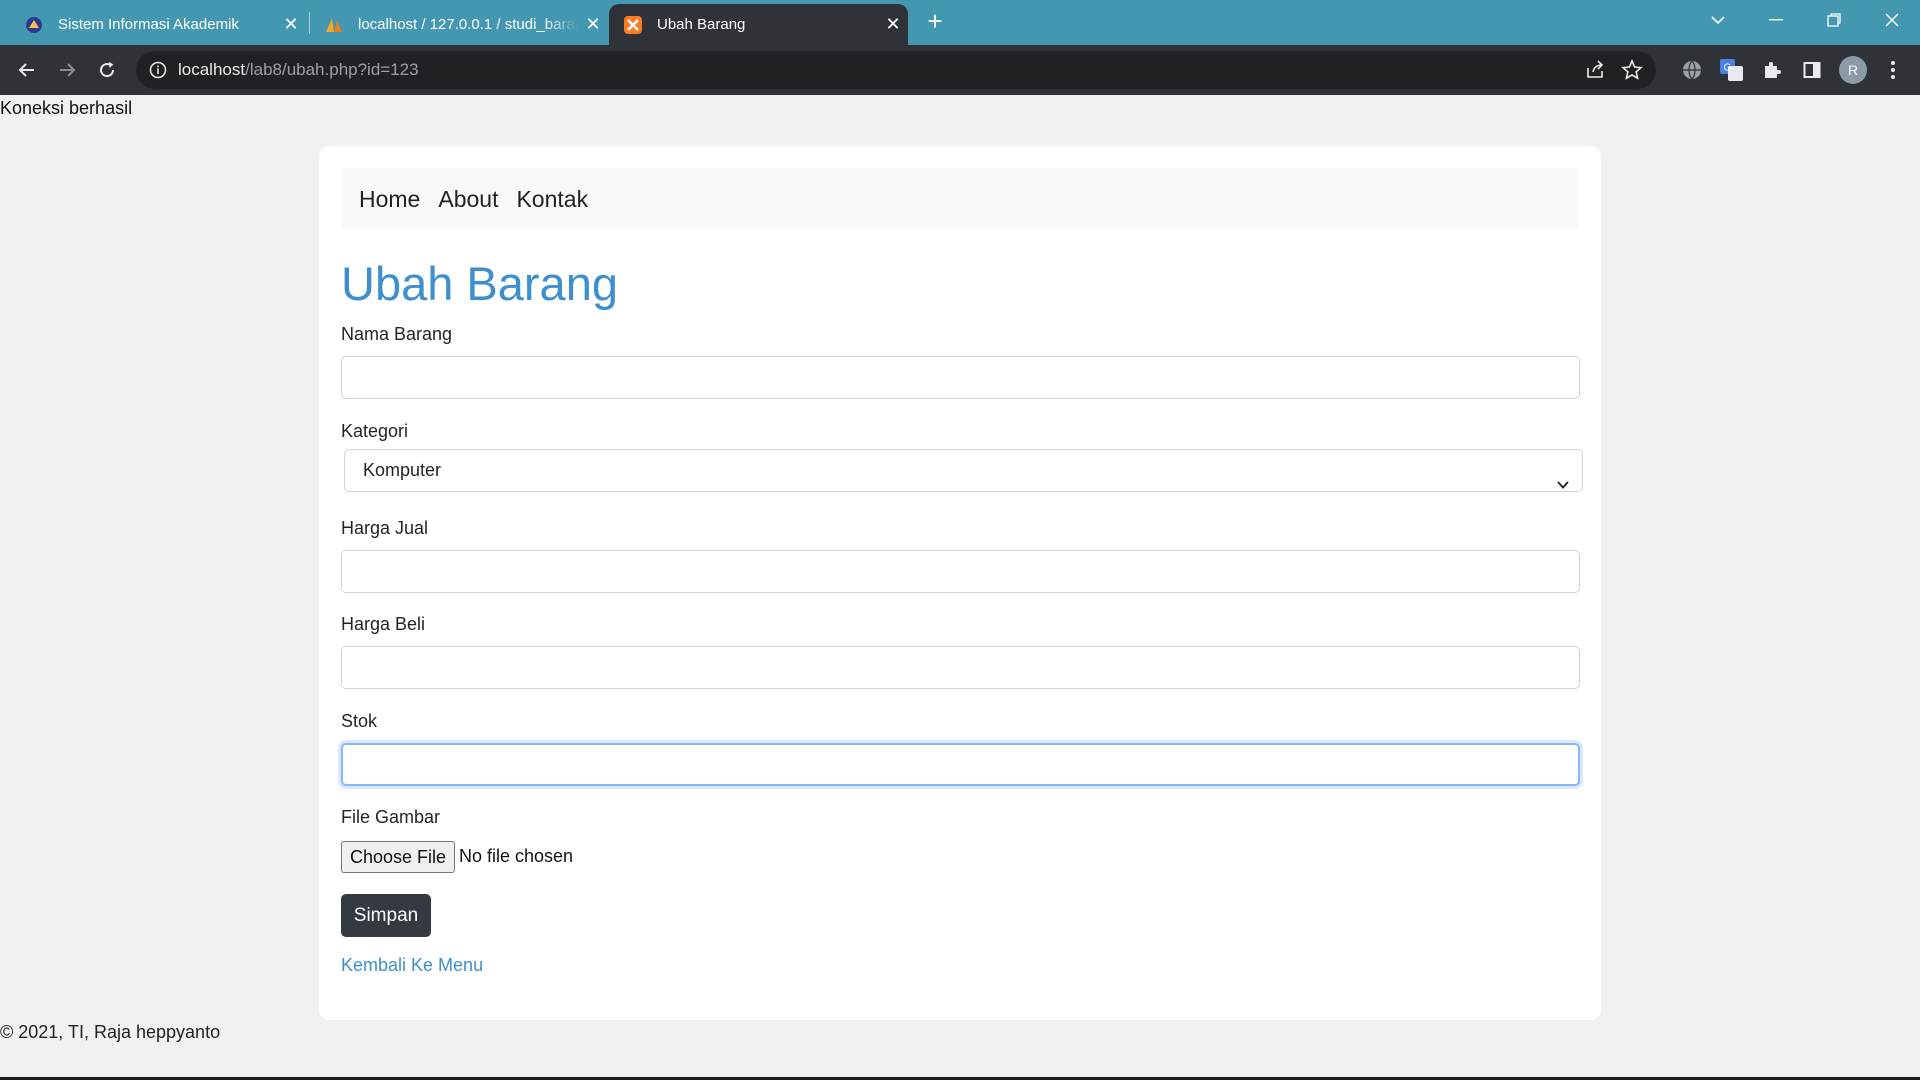  I want to click on tab-title: Sistem Informasi Akademik, so click(148, 24).